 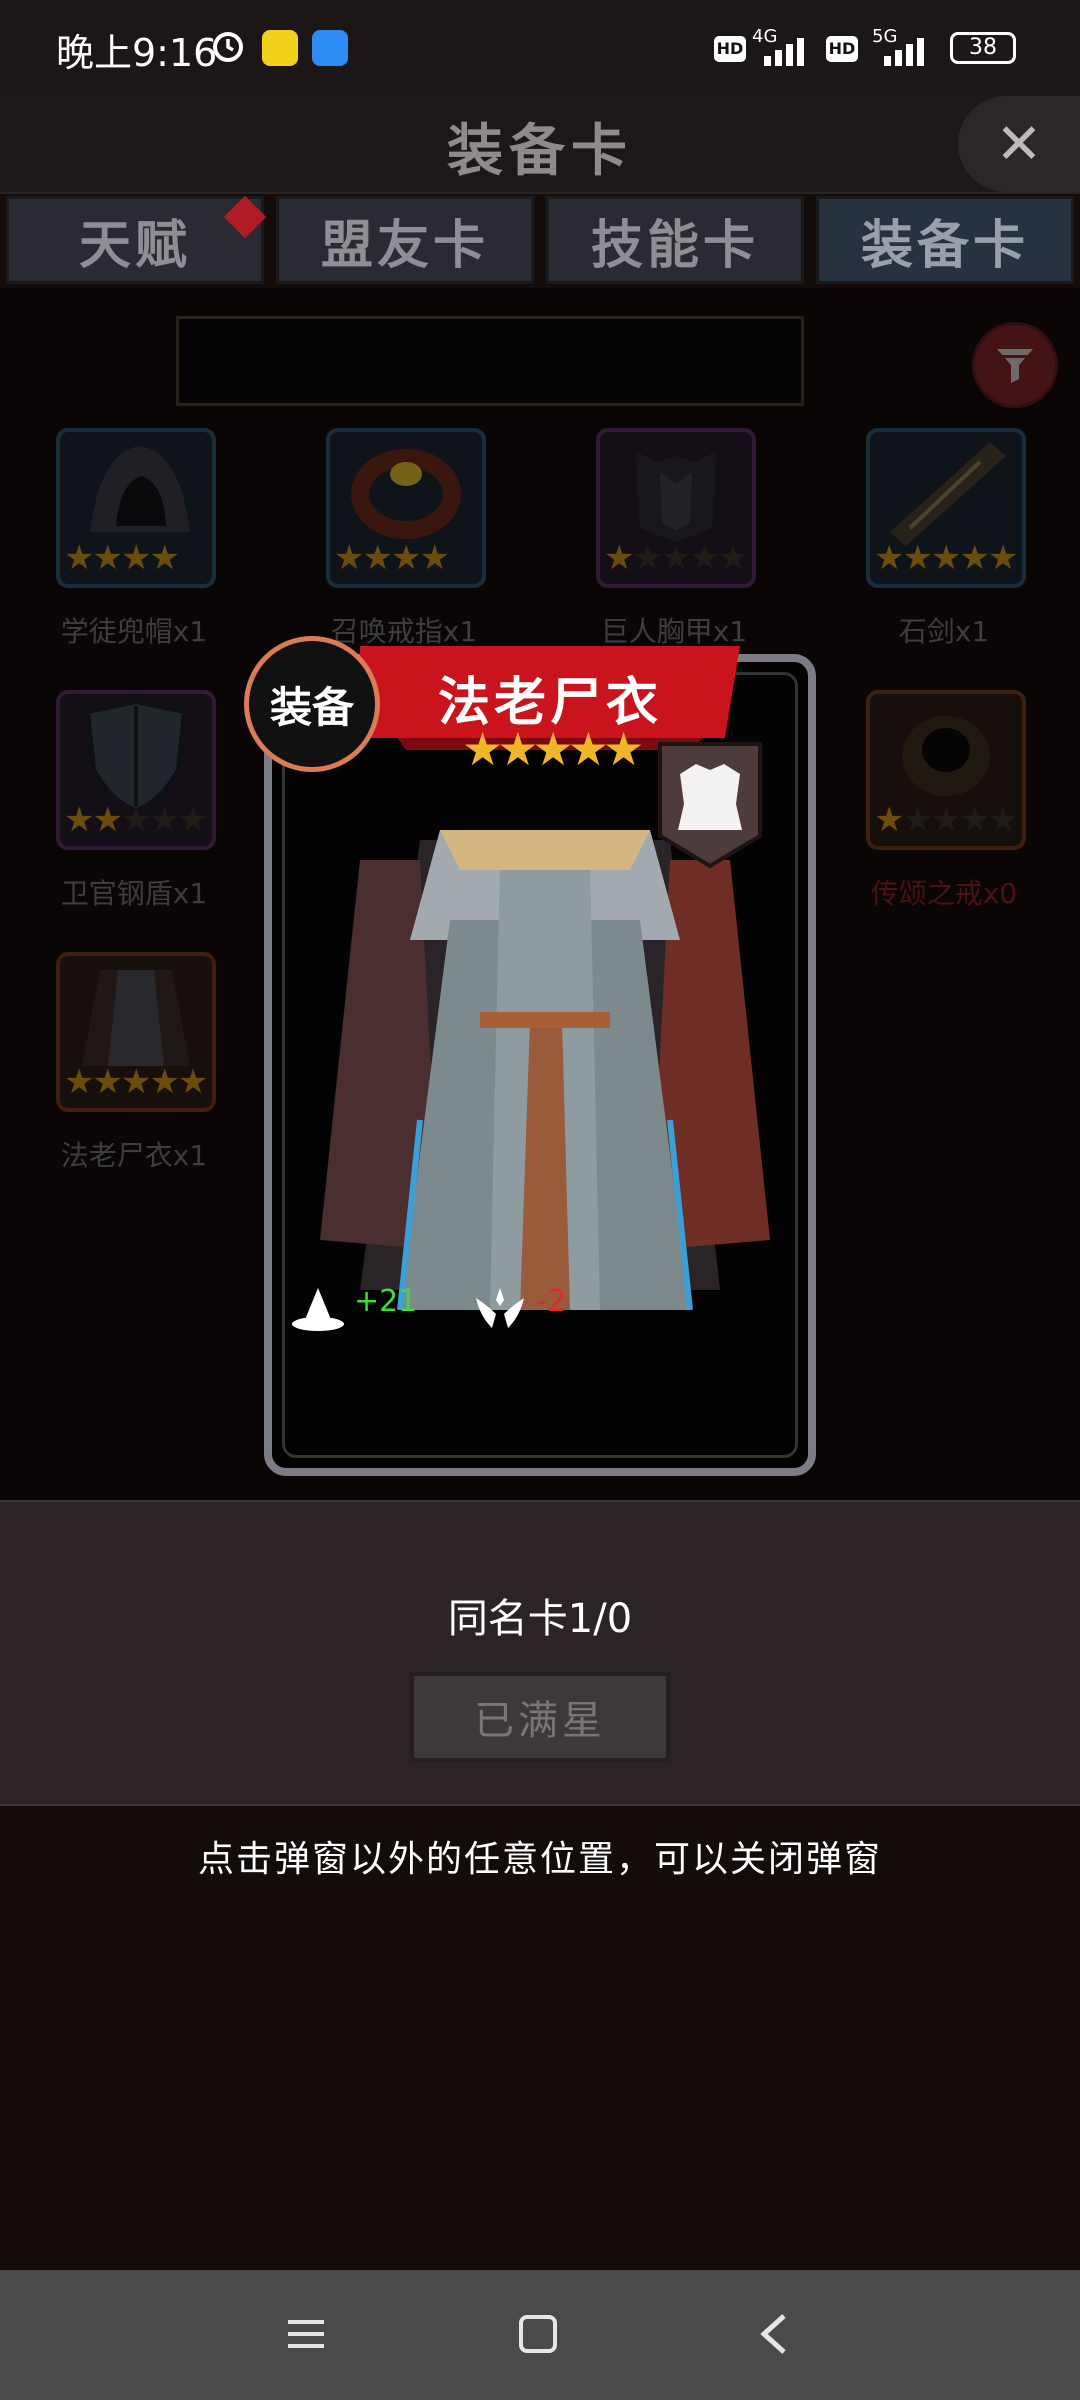 I want to click on tab-label: 天赋, so click(x=134, y=245).